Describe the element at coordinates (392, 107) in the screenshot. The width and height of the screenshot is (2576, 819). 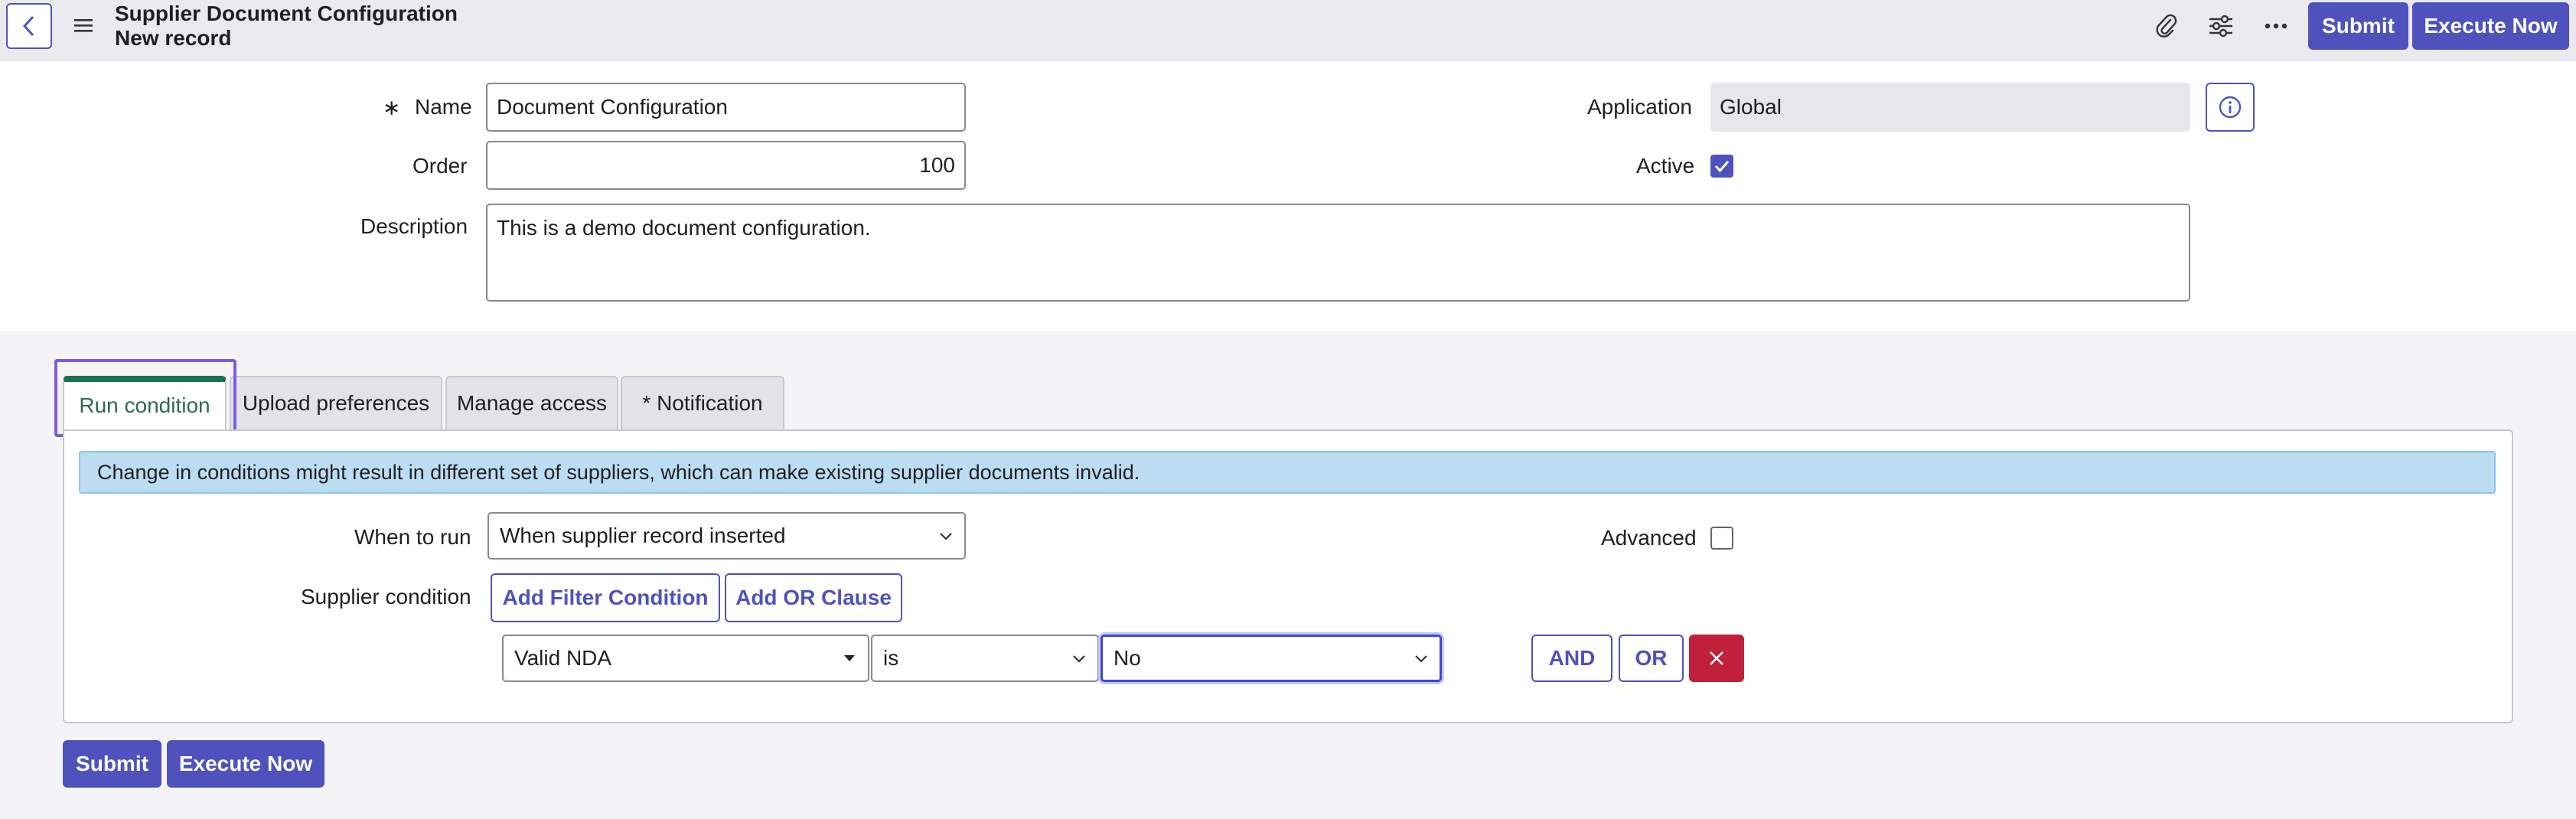
I see `name-required-mark: ∗` at that location.